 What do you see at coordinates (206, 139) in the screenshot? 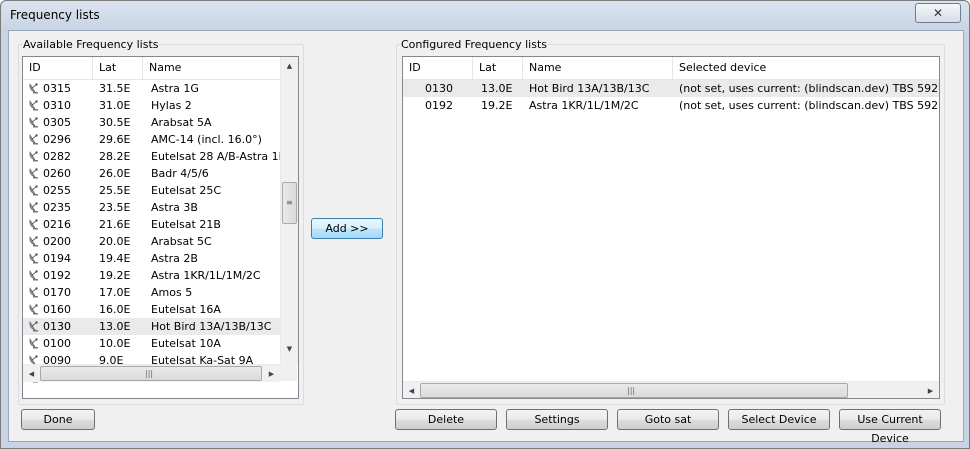
I see `row-name: AMC-14 (incl. 16.0°)` at bounding box center [206, 139].